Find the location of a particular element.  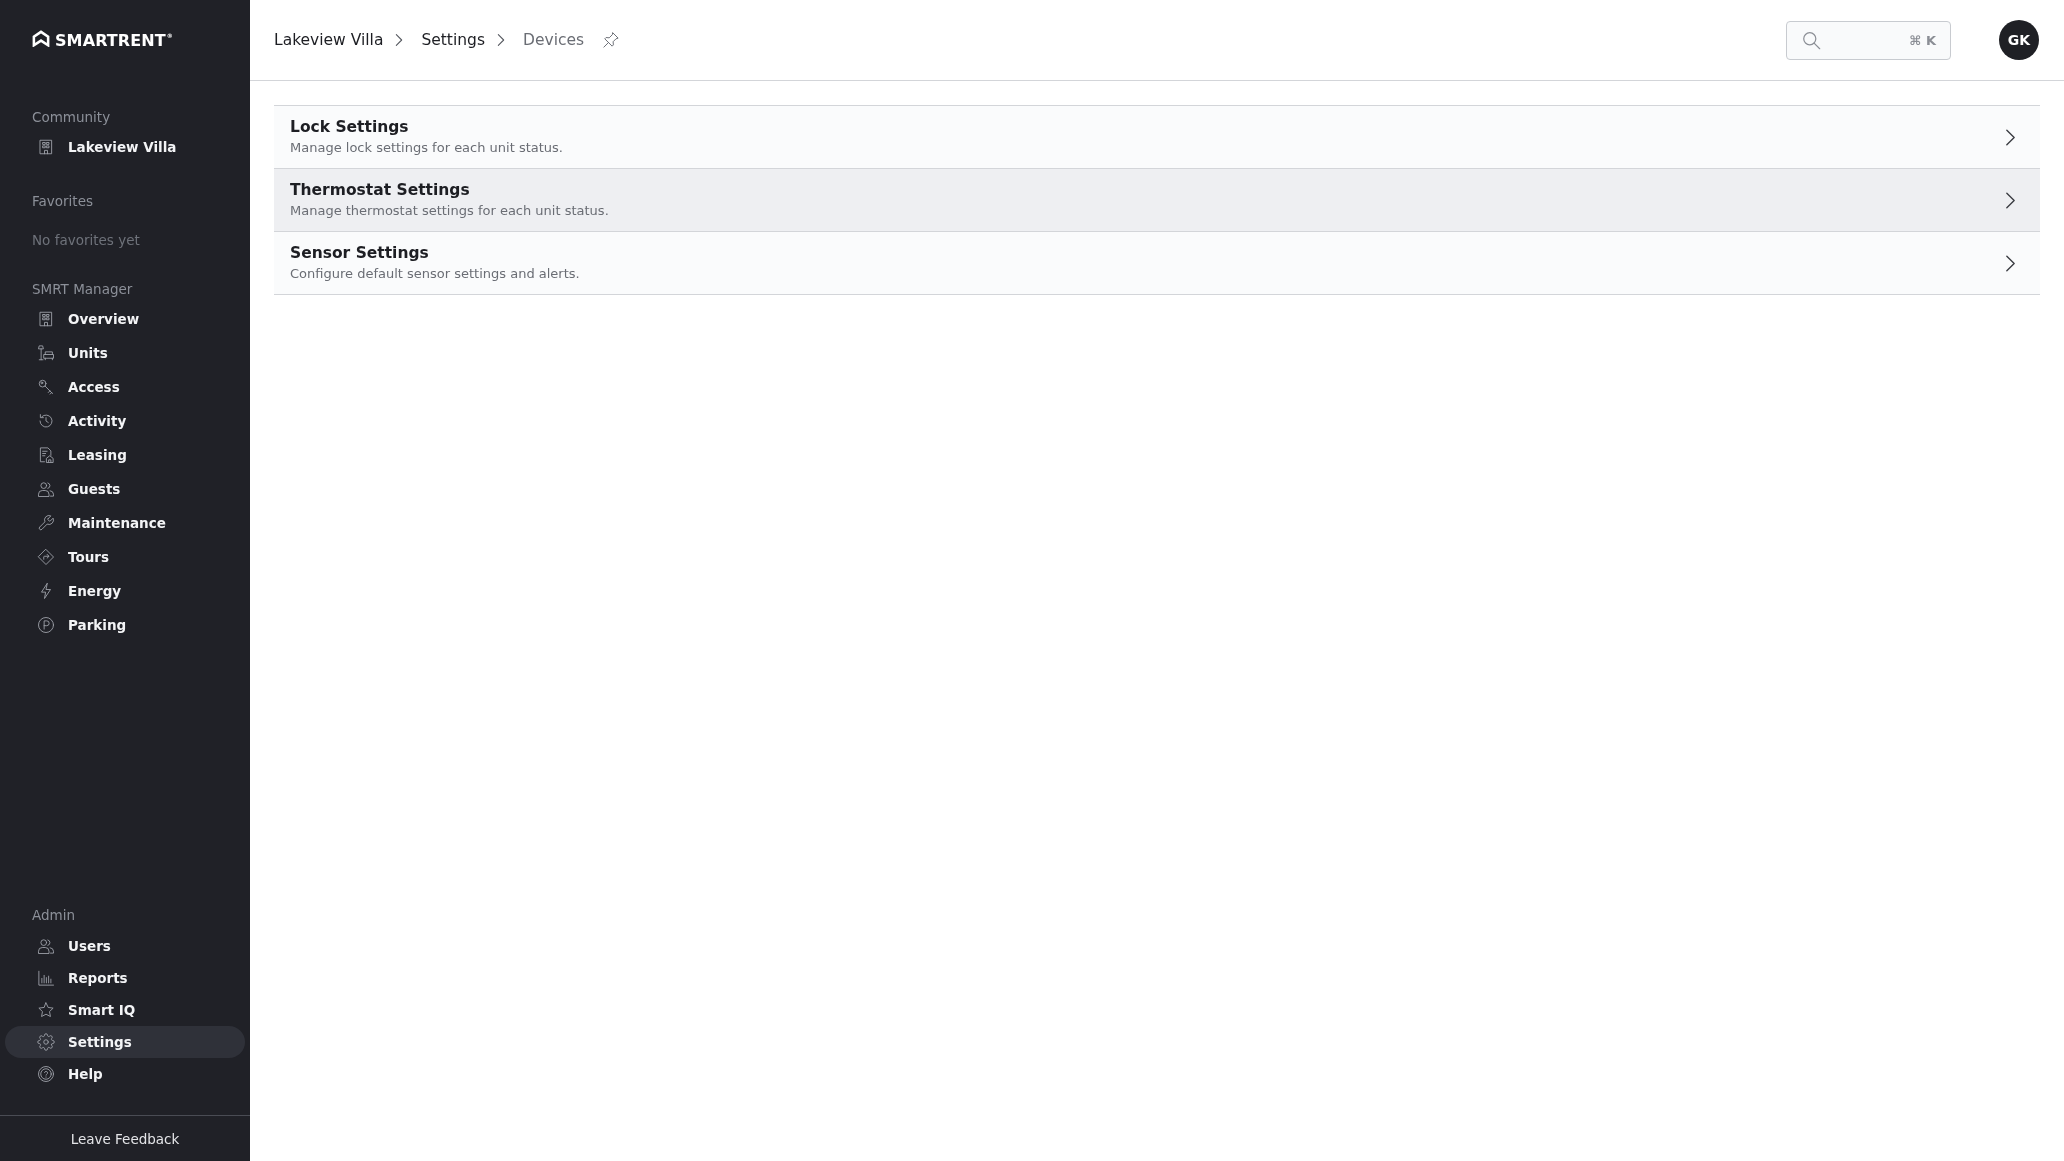

nav-item: Settings is located at coordinates (125, 1042).